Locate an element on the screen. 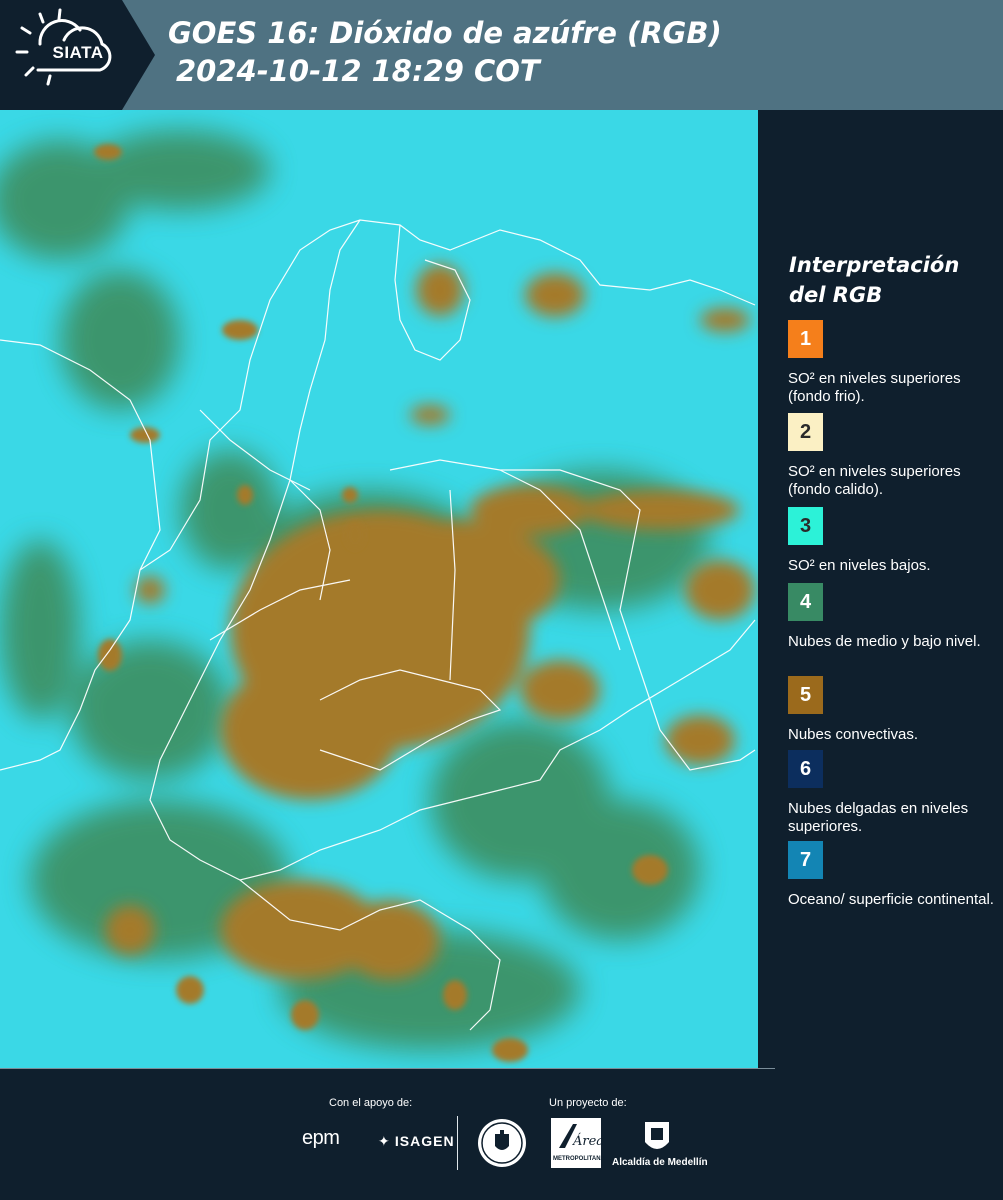  legend-number-5: 5 is located at coordinates (805, 694).